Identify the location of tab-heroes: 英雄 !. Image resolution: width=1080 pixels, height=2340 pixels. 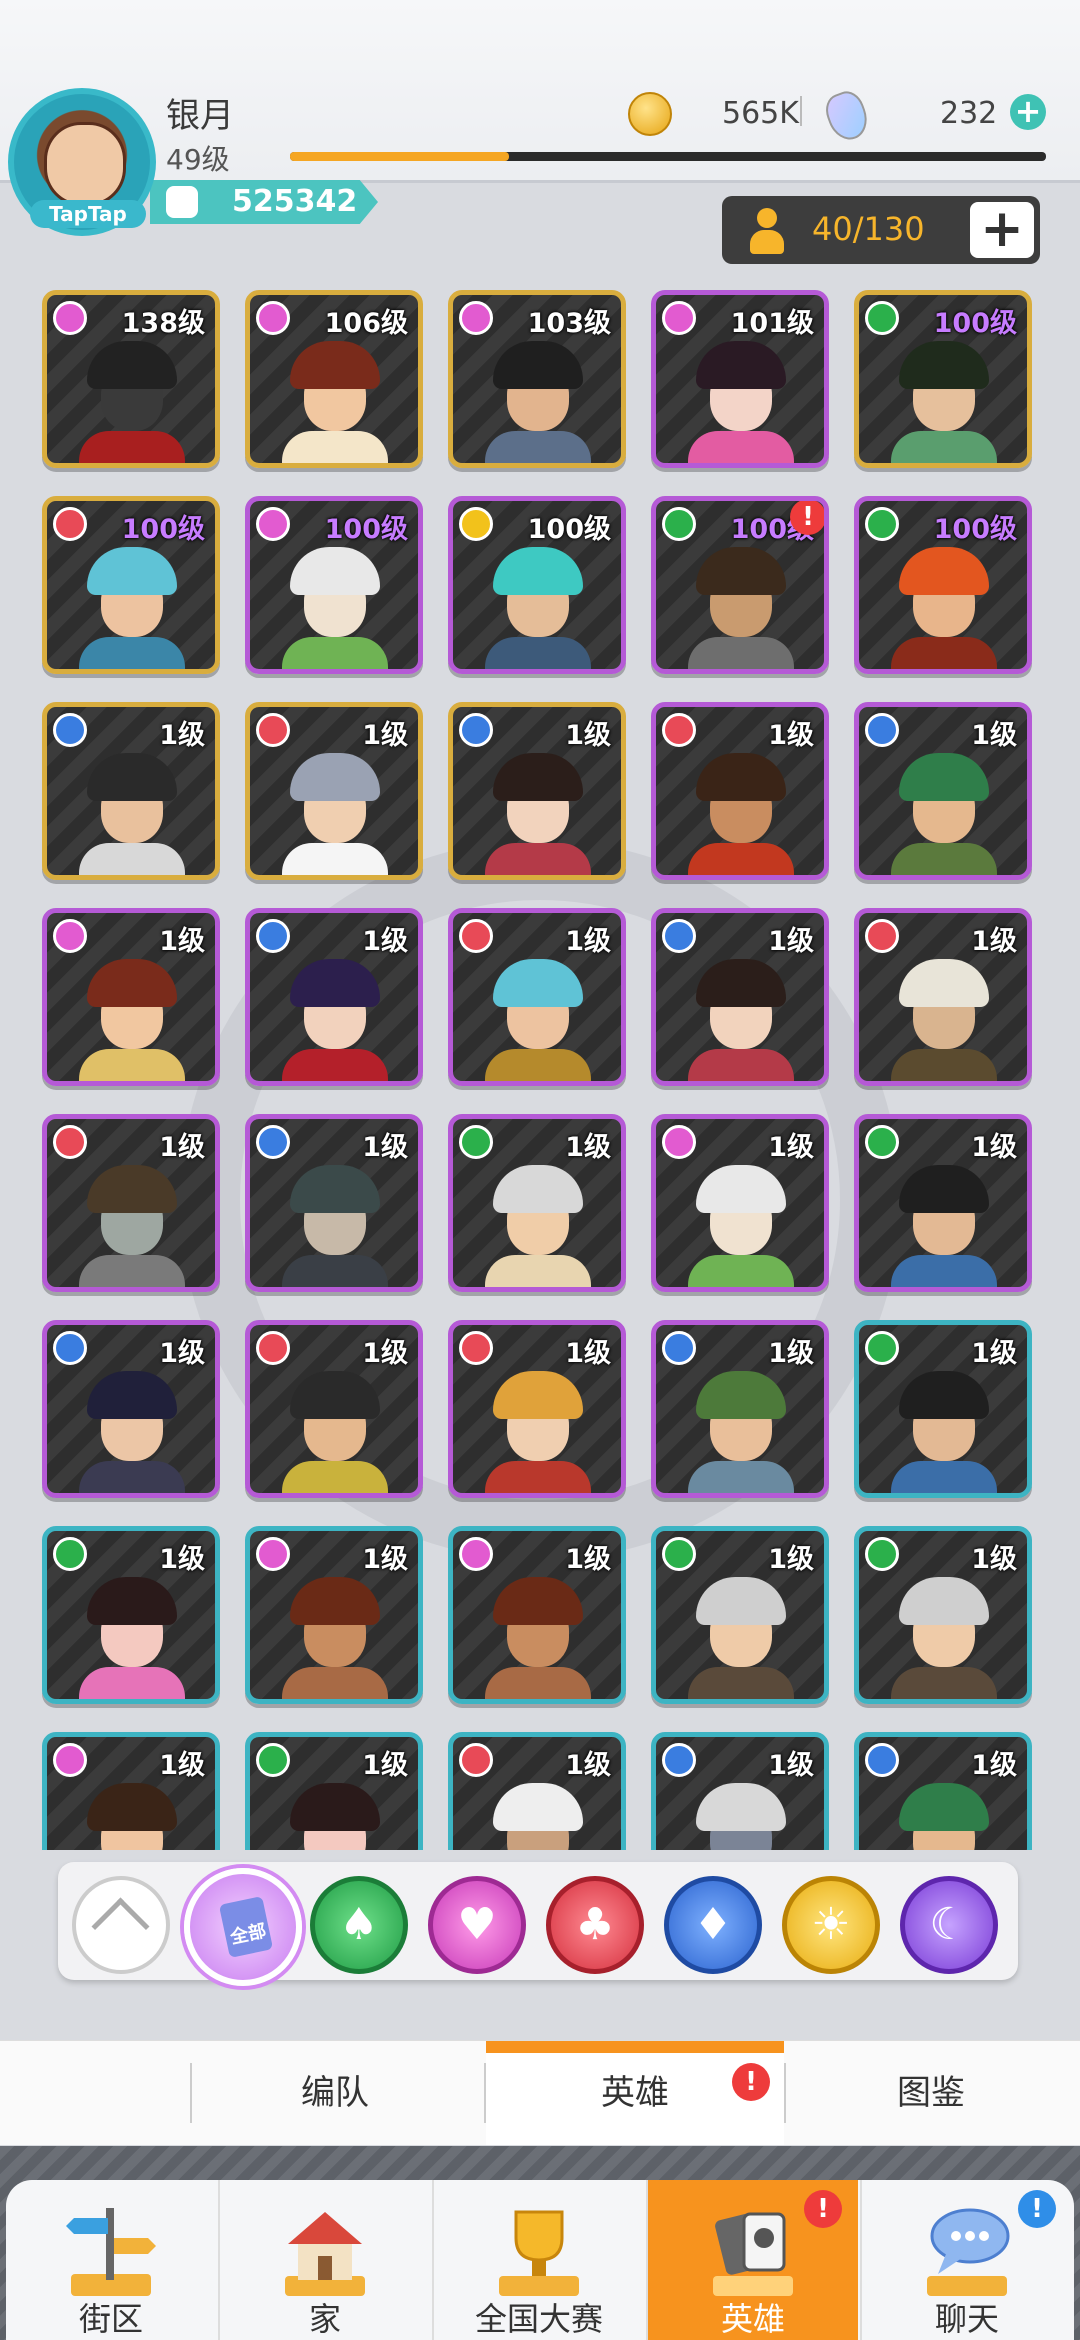
(635, 2093).